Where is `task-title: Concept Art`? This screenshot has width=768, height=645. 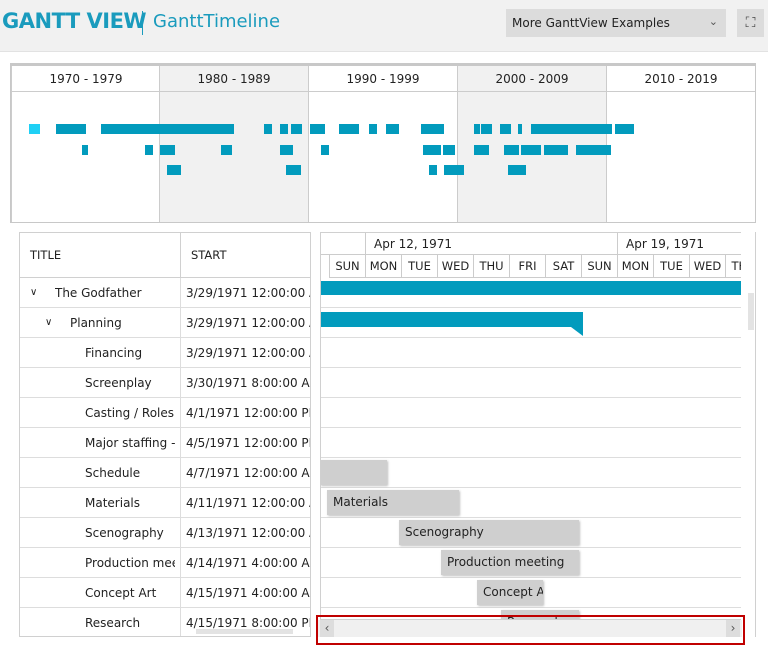
task-title: Concept Art is located at coordinates (121, 593).